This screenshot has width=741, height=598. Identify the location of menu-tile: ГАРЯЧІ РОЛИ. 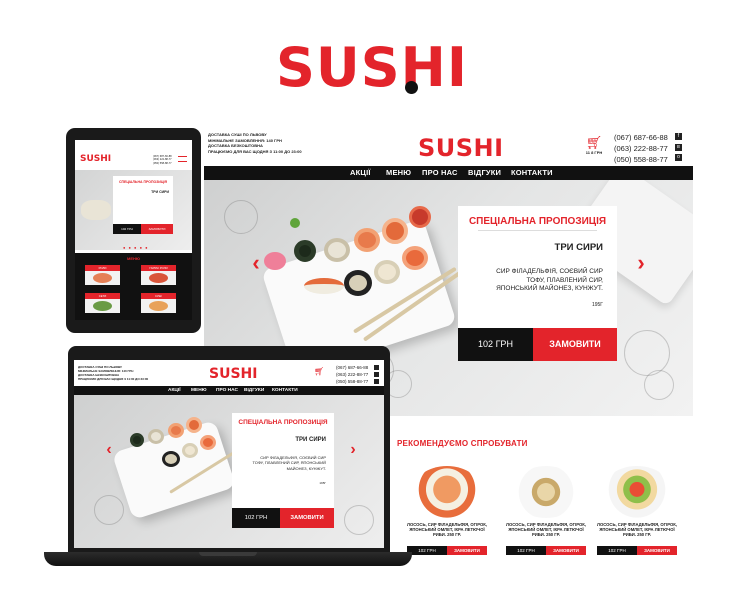
(158, 275).